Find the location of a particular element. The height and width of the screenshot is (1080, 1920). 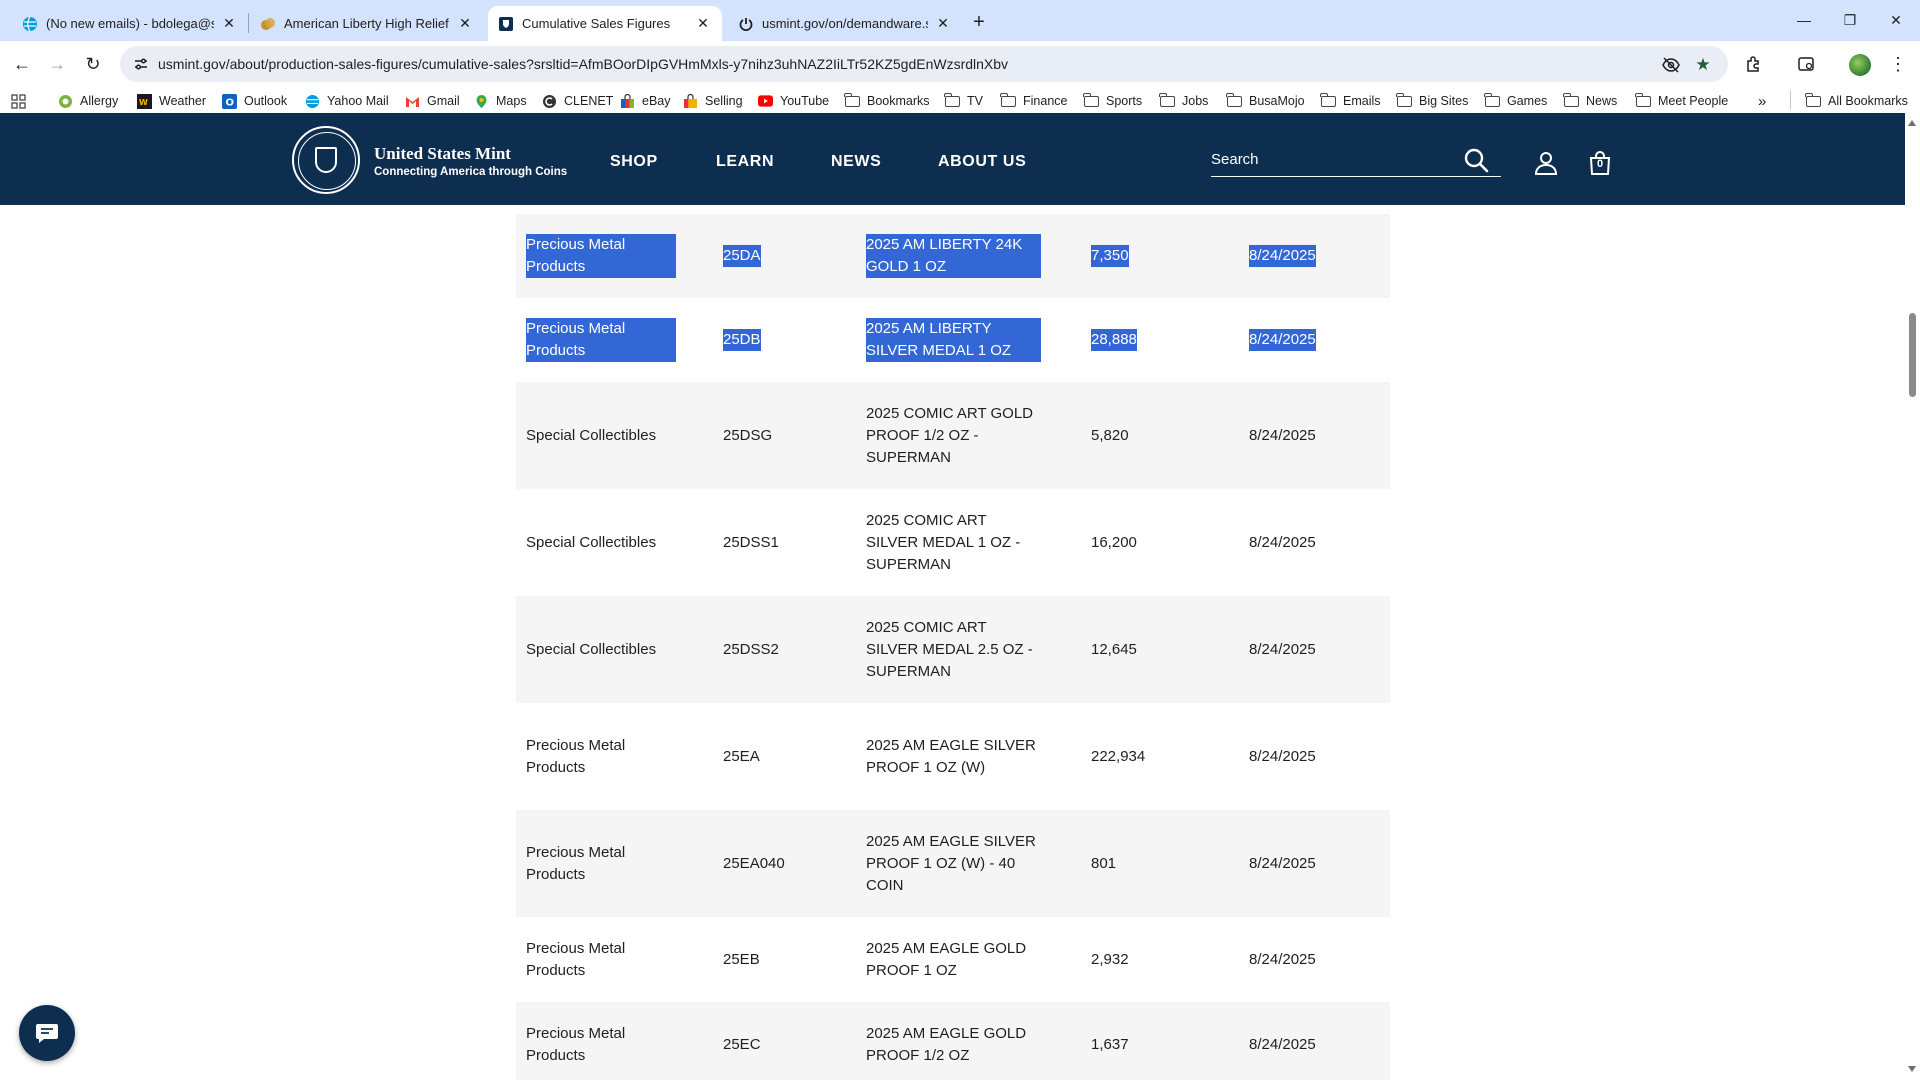

bookmark-label: Outlook is located at coordinates (266, 101).